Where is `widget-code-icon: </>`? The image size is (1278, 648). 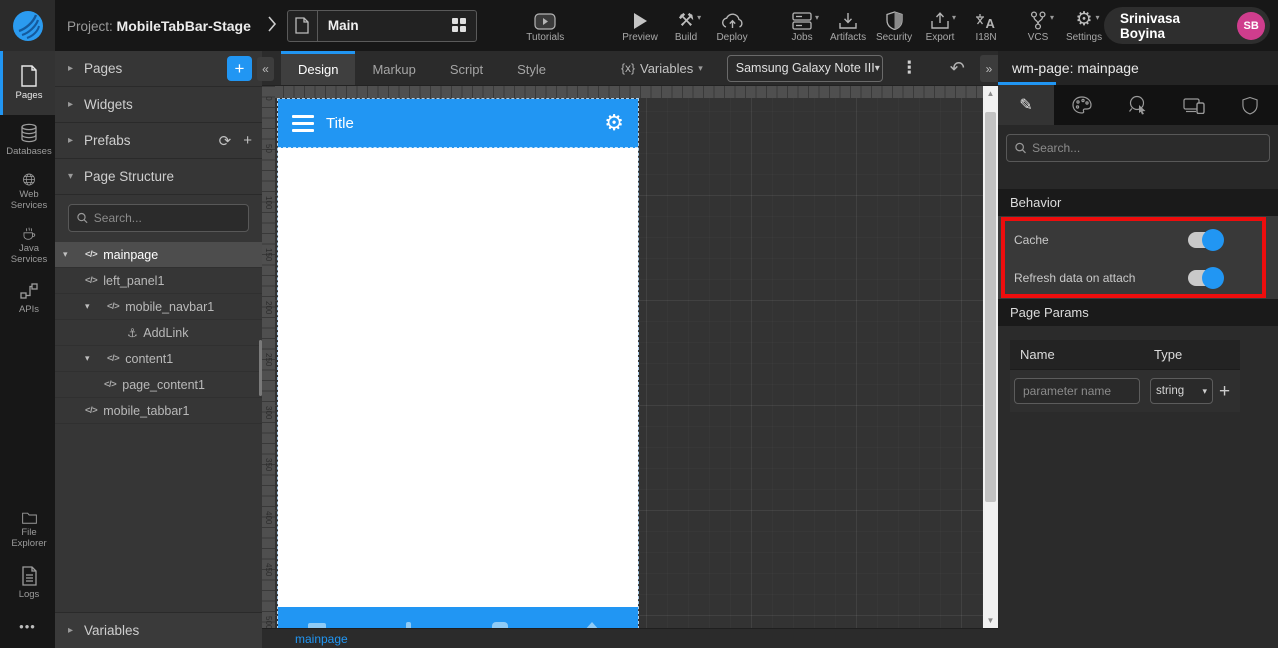 widget-code-icon: </> is located at coordinates (113, 358).